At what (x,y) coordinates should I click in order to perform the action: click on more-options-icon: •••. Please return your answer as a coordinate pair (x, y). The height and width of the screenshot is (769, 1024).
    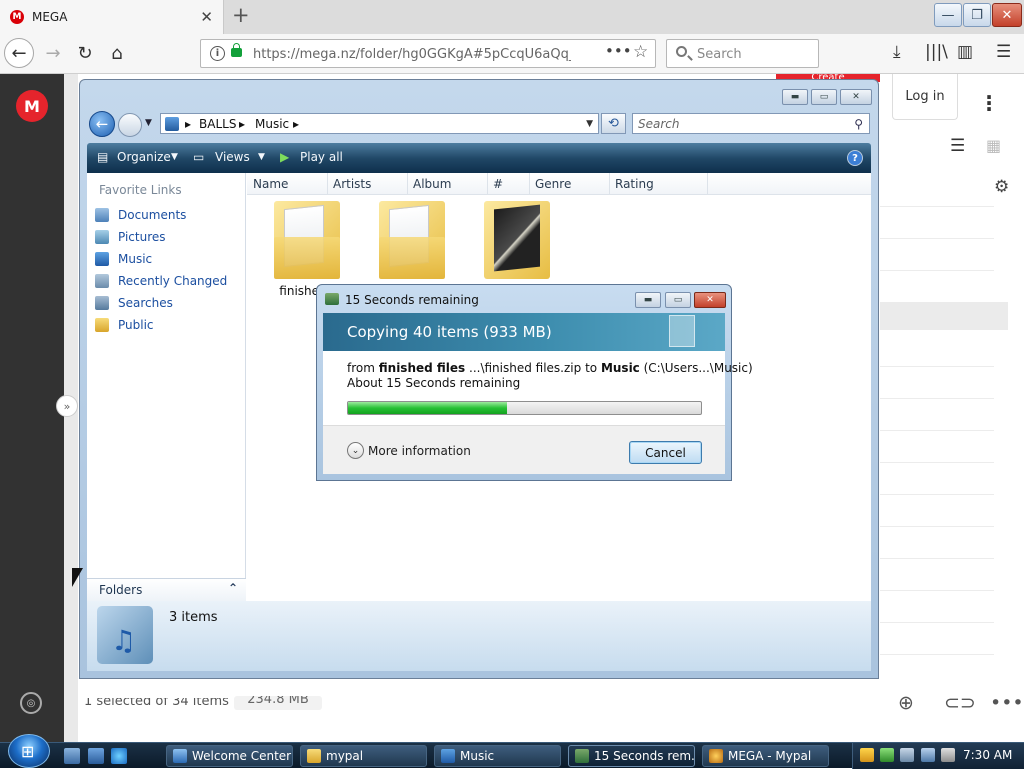
    Looking at the image, I should click on (1007, 703).